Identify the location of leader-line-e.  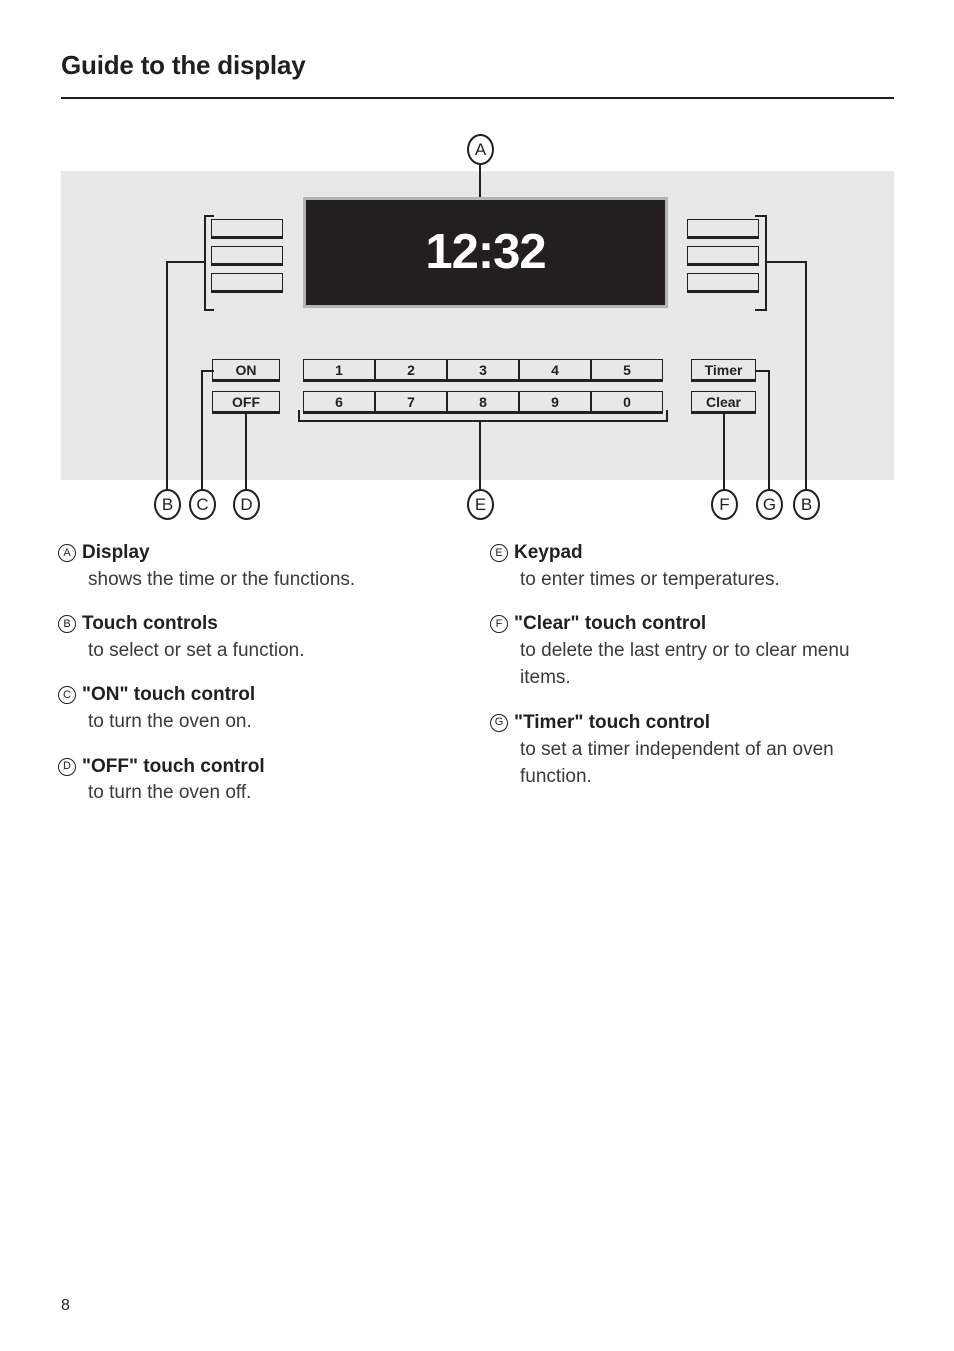
(480, 457).